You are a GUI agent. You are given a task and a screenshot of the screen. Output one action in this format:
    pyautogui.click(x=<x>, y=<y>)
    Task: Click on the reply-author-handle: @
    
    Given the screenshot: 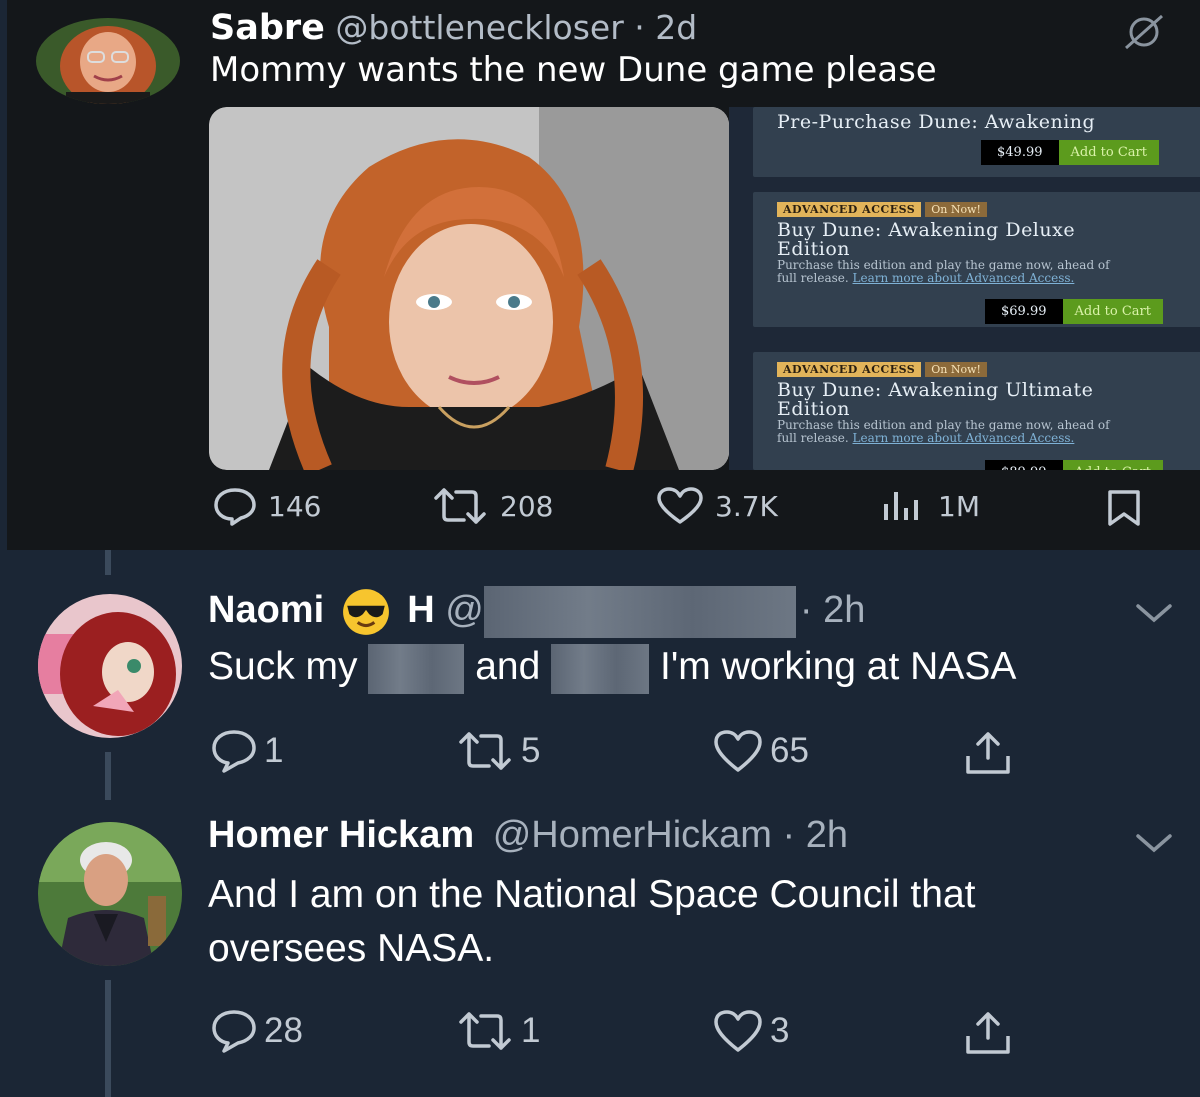 What is the action you would take?
    pyautogui.click(x=464, y=610)
    